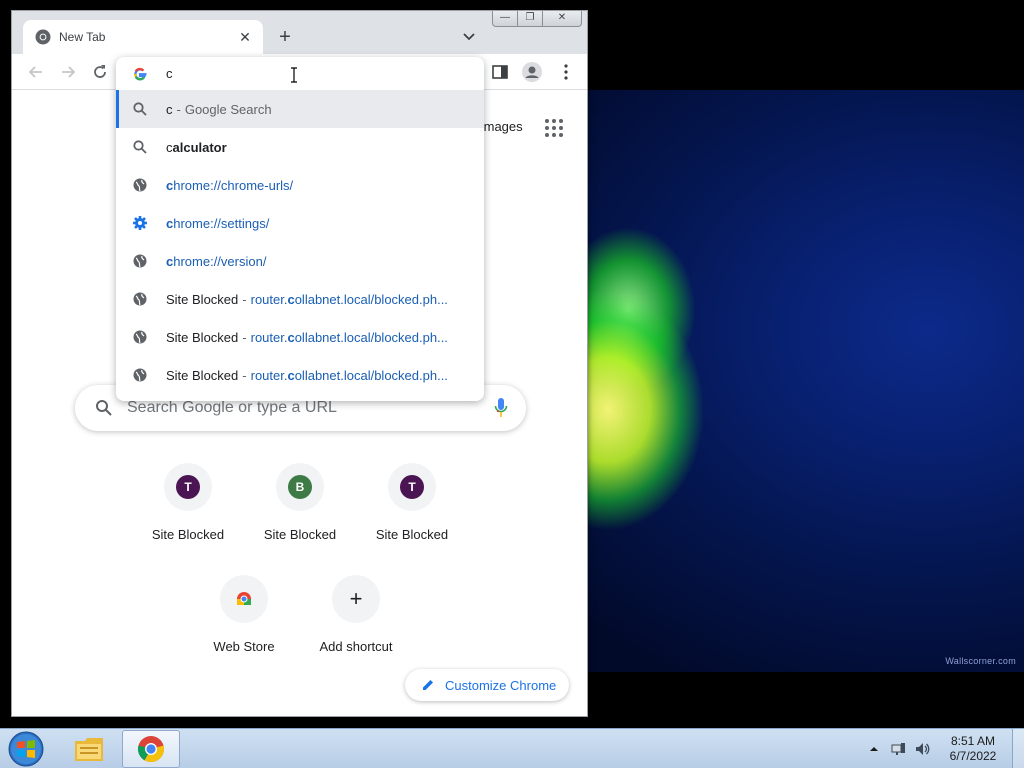 This screenshot has height=768, width=1024. Describe the element at coordinates (244, 625) in the screenshot. I see `shortcut-web-store: Web Store` at that location.